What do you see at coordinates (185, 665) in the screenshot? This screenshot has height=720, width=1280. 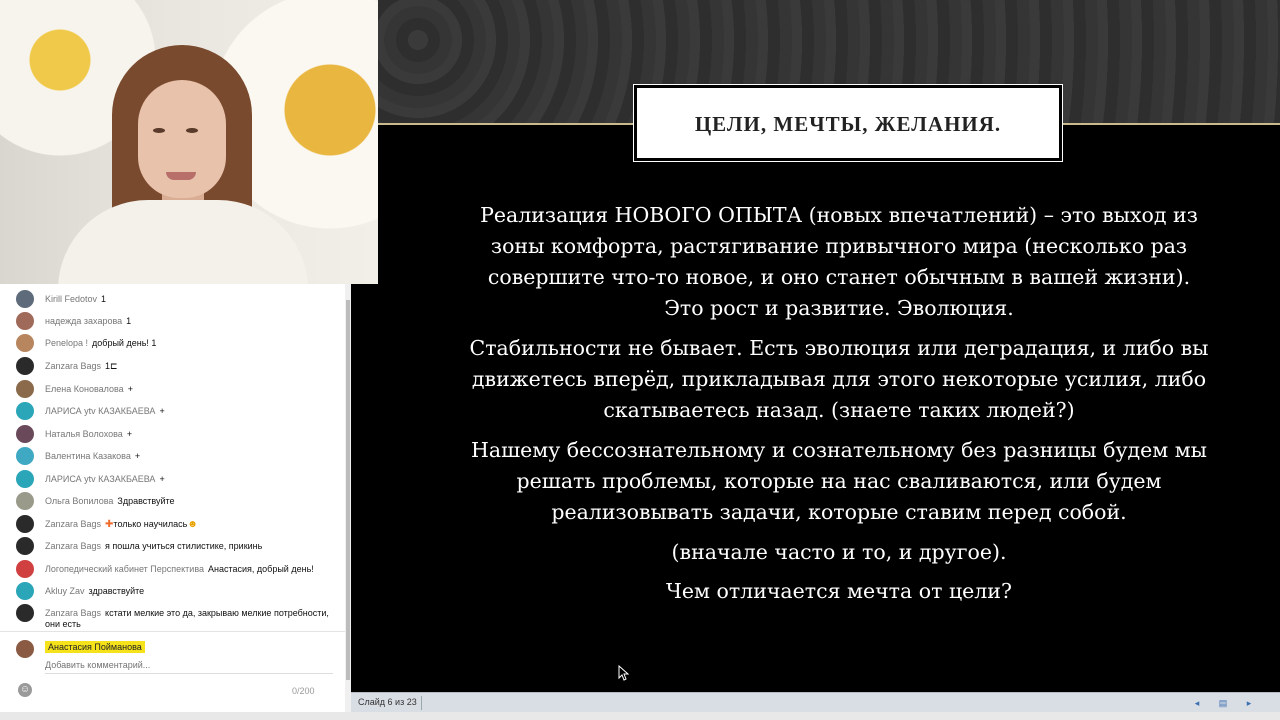 I see `comment-input` at bounding box center [185, 665].